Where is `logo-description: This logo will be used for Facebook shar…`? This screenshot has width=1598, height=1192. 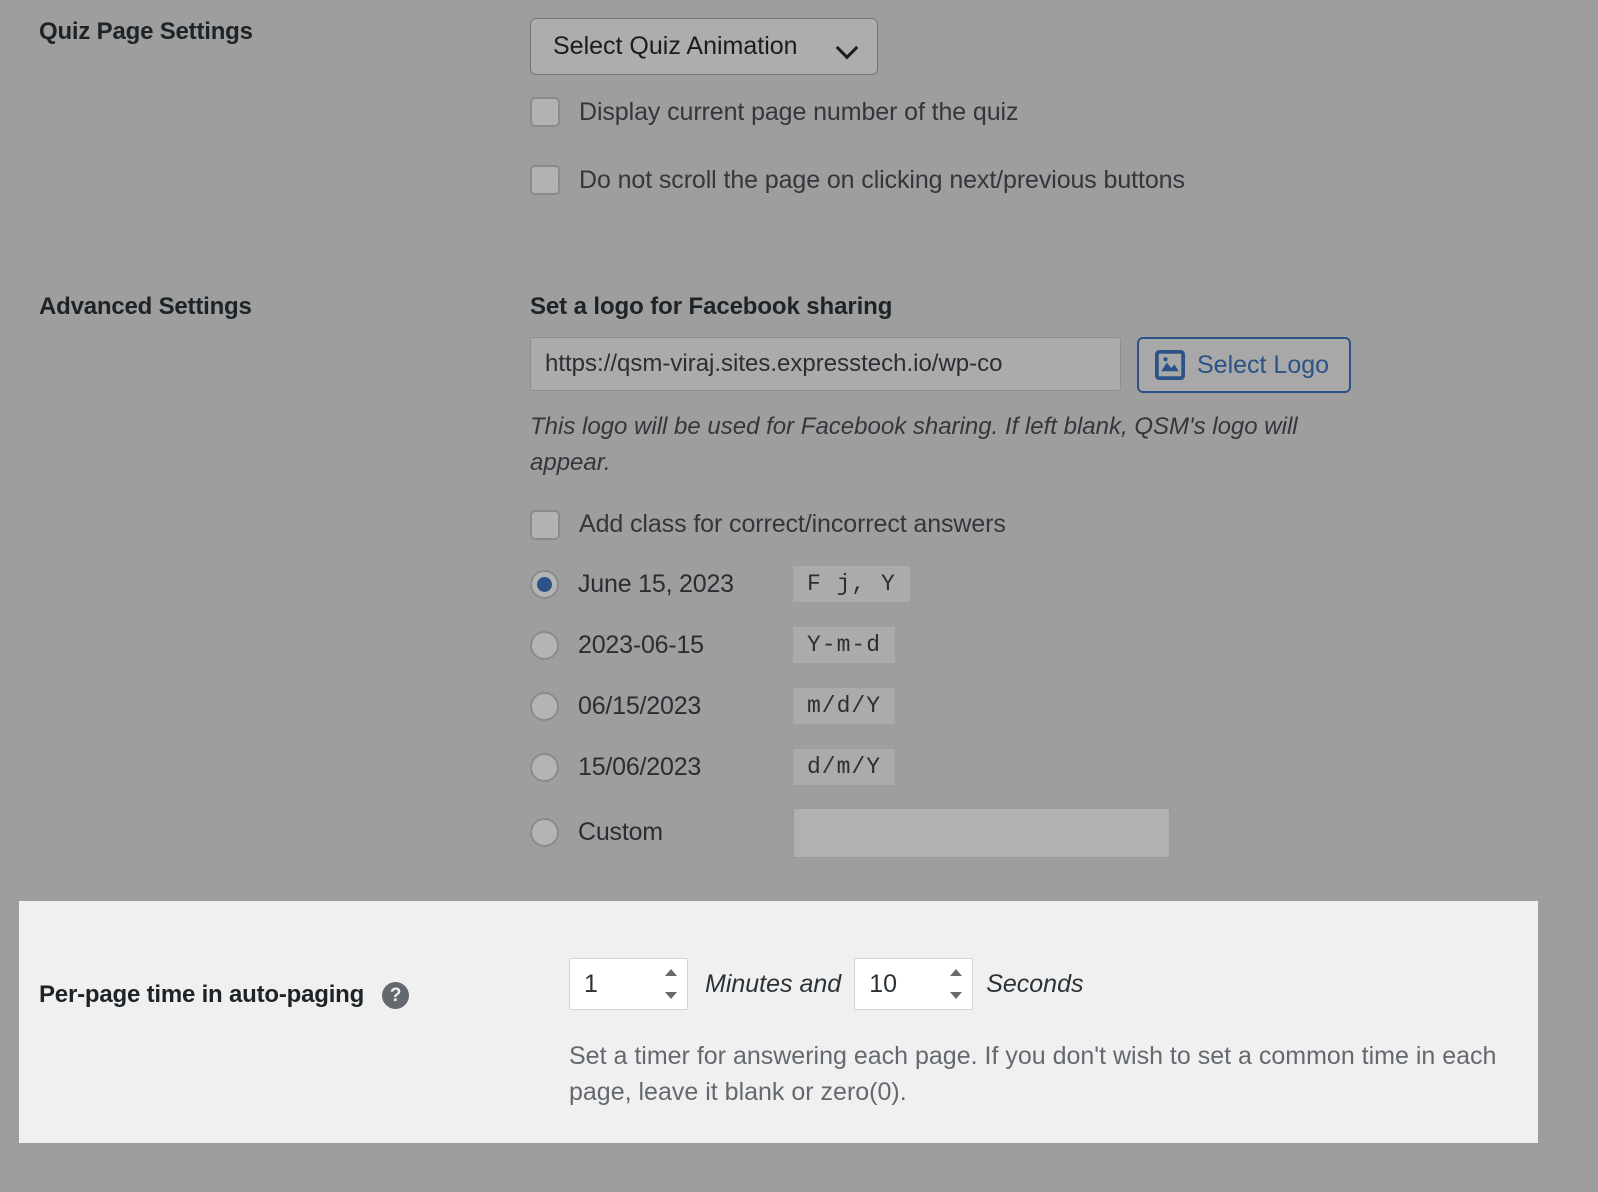
logo-description: This logo will be used for Facebook shar… is located at coordinates (914, 445).